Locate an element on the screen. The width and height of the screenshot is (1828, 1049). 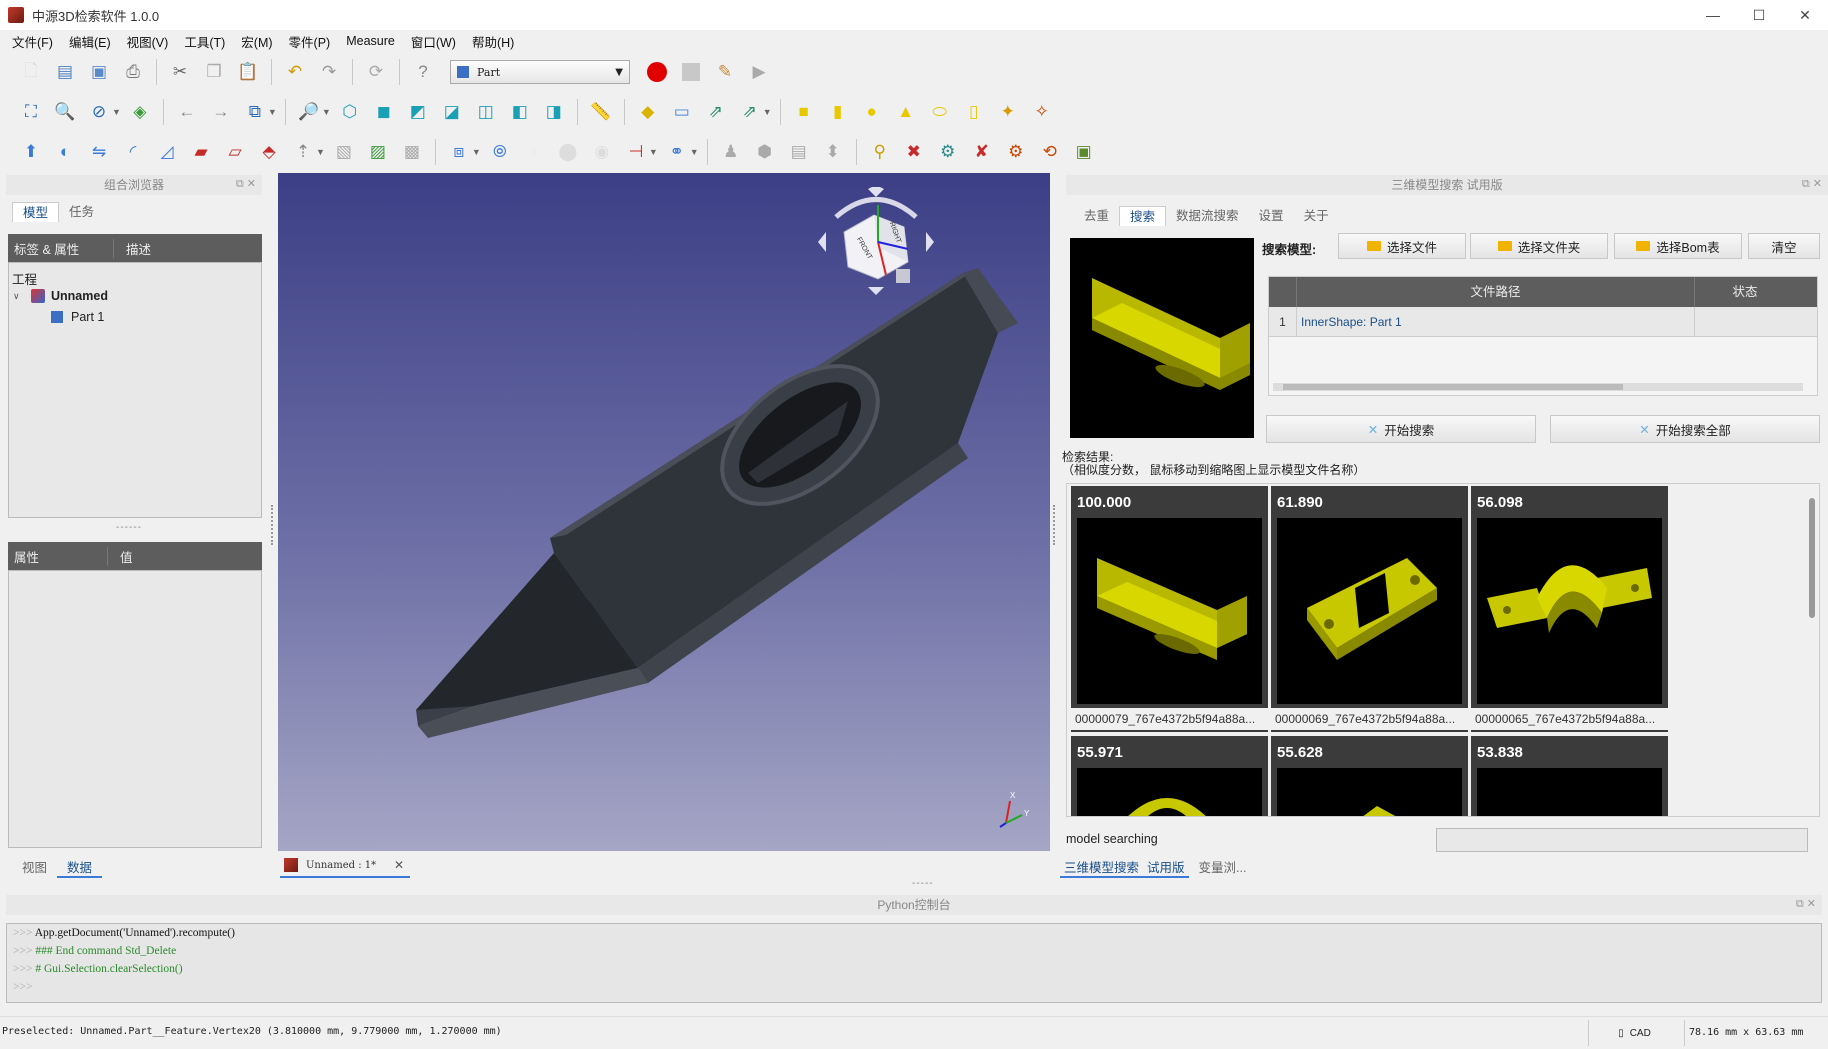
menu-edit: 编辑(E) is located at coordinates (90, 41).